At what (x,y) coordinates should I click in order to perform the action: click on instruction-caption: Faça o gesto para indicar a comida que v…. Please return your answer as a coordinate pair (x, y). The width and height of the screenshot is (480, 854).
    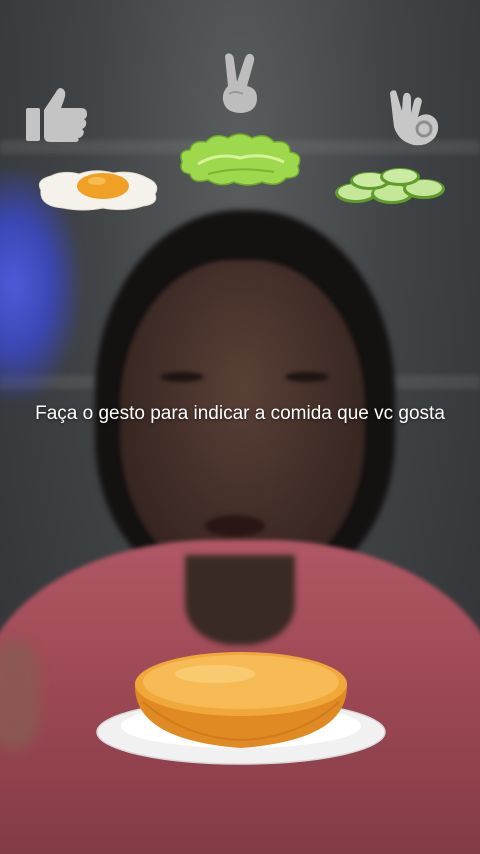
    Looking at the image, I should click on (240, 413).